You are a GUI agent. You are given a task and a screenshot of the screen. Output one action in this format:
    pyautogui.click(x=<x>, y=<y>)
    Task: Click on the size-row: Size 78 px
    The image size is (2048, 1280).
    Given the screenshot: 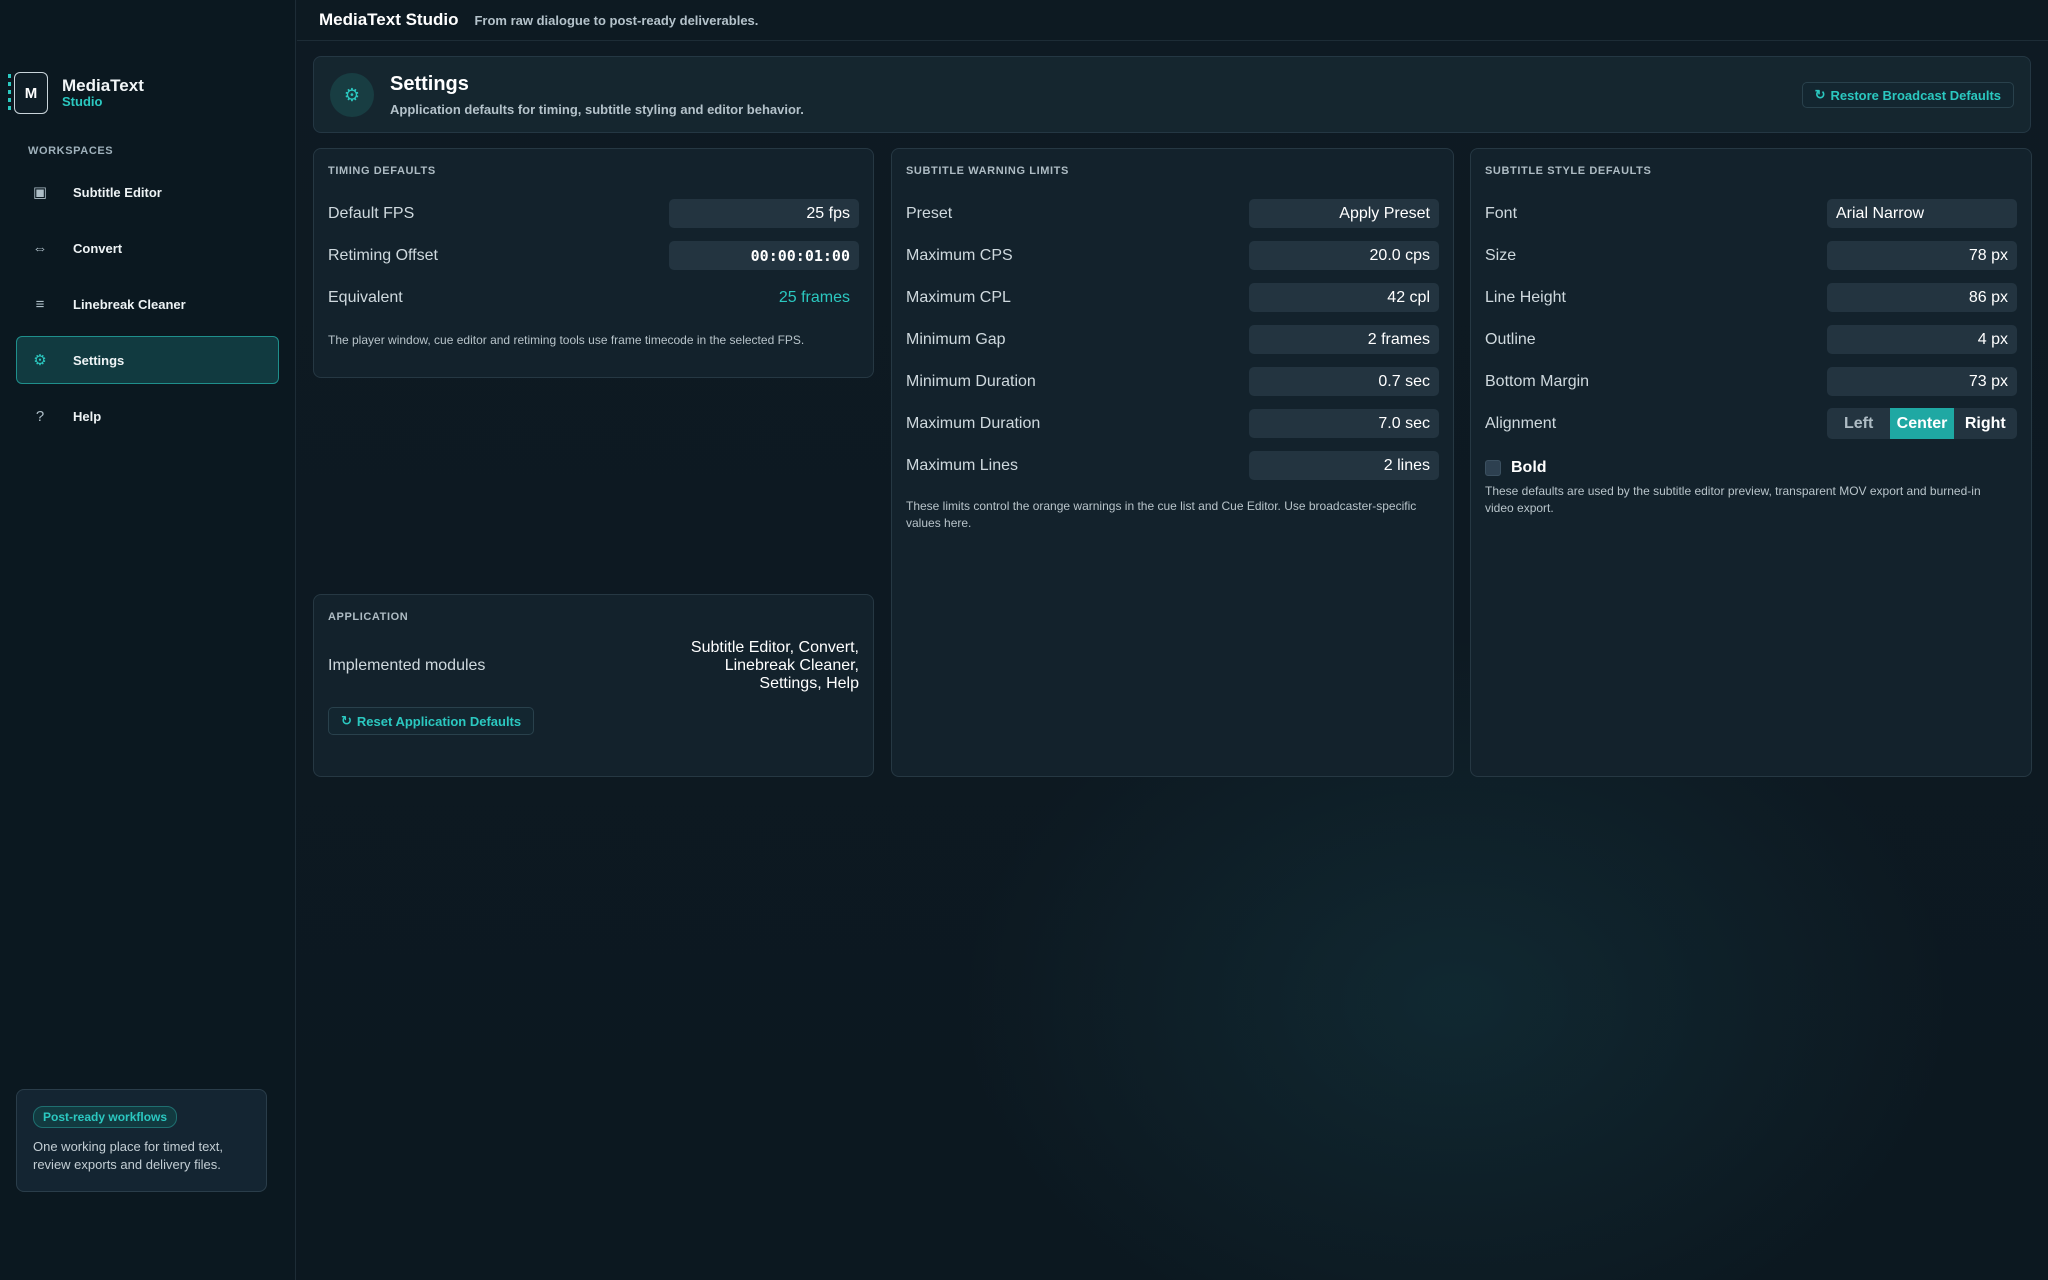 What is the action you would take?
    pyautogui.click(x=1751, y=255)
    